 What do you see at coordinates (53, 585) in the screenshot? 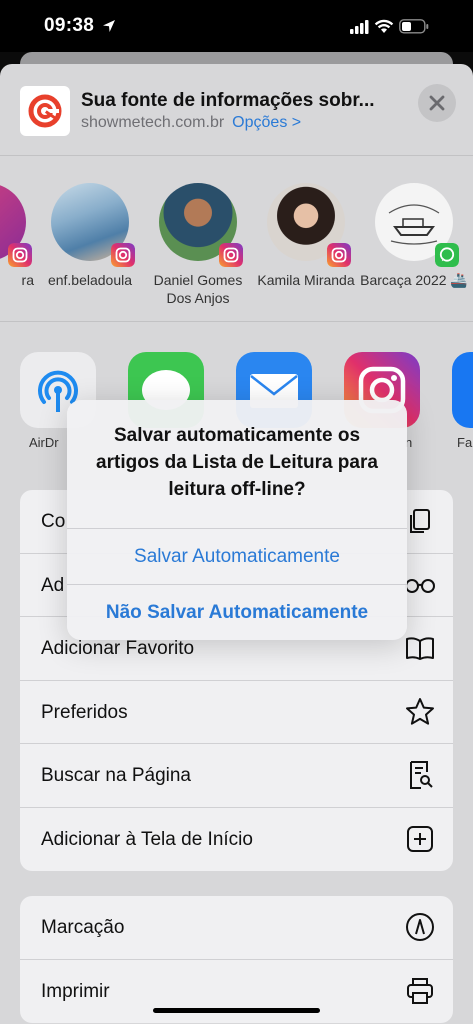
I see `action-label: Ad` at bounding box center [53, 585].